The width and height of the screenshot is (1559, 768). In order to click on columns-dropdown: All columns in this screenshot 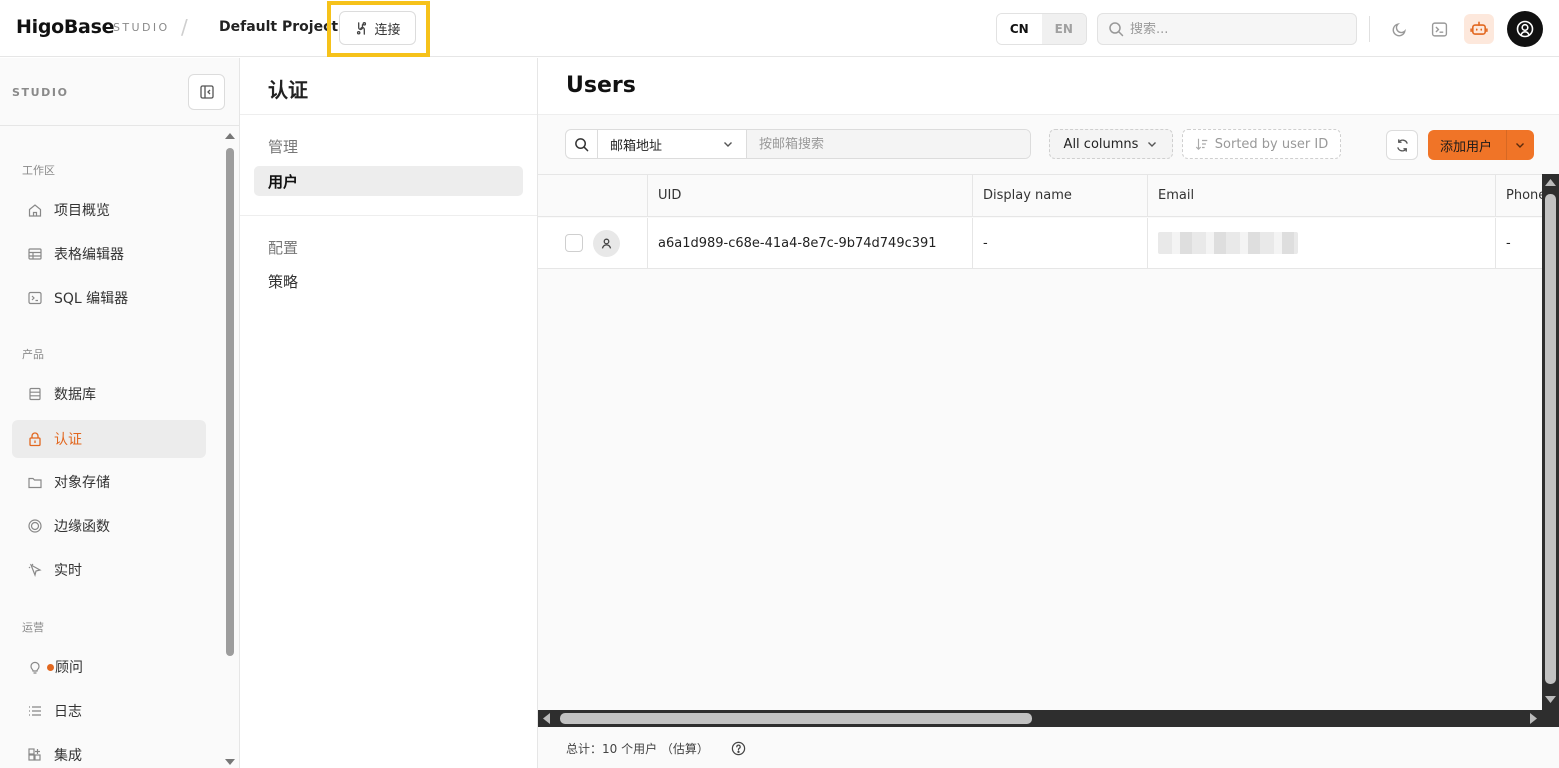, I will do `click(1111, 144)`.